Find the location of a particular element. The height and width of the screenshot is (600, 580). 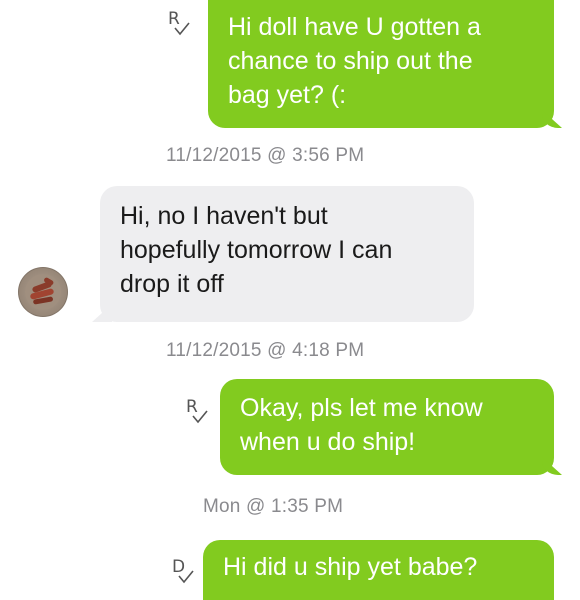

message-timestamp: 11/12/2015 @ 3:56 PM is located at coordinates (265, 155).